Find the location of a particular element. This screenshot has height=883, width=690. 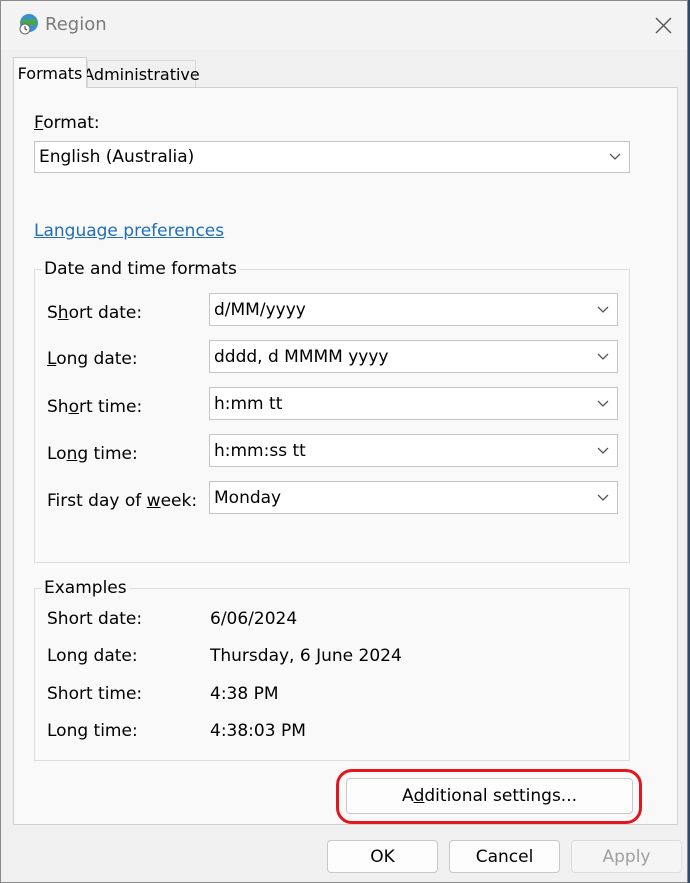

window-title: Region is located at coordinates (76, 24).